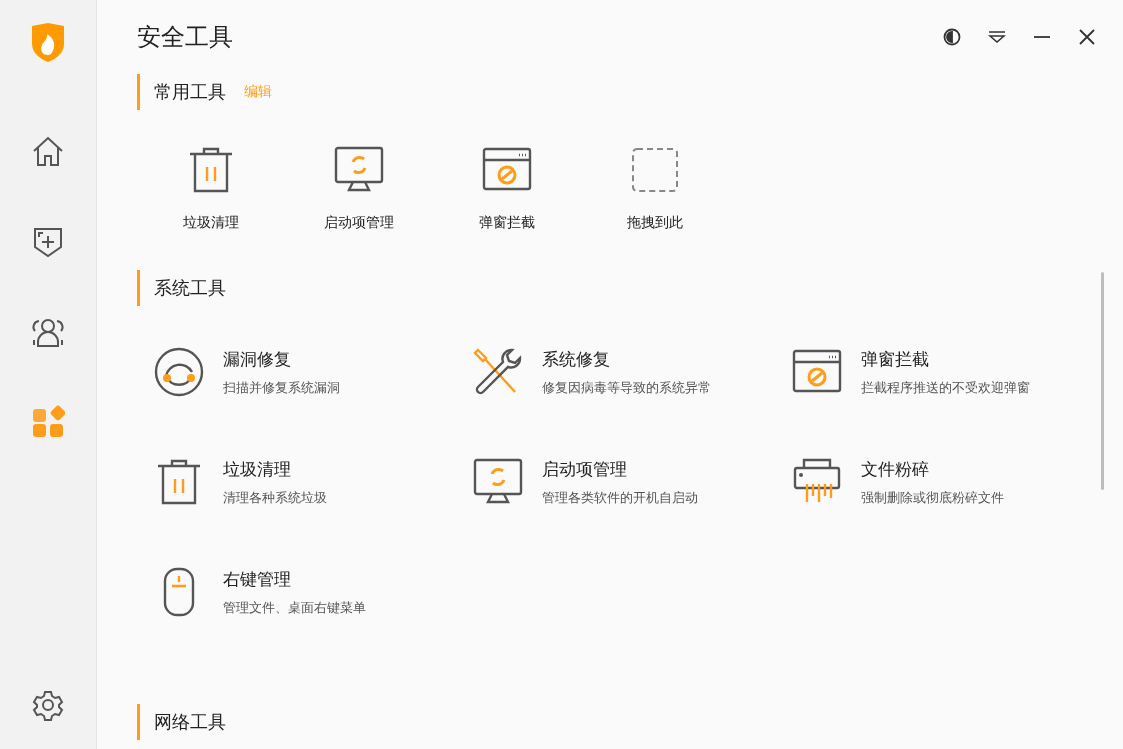 The width and height of the screenshot is (1123, 749). What do you see at coordinates (626, 359) in the screenshot?
I see `tool-name: 系统修复` at bounding box center [626, 359].